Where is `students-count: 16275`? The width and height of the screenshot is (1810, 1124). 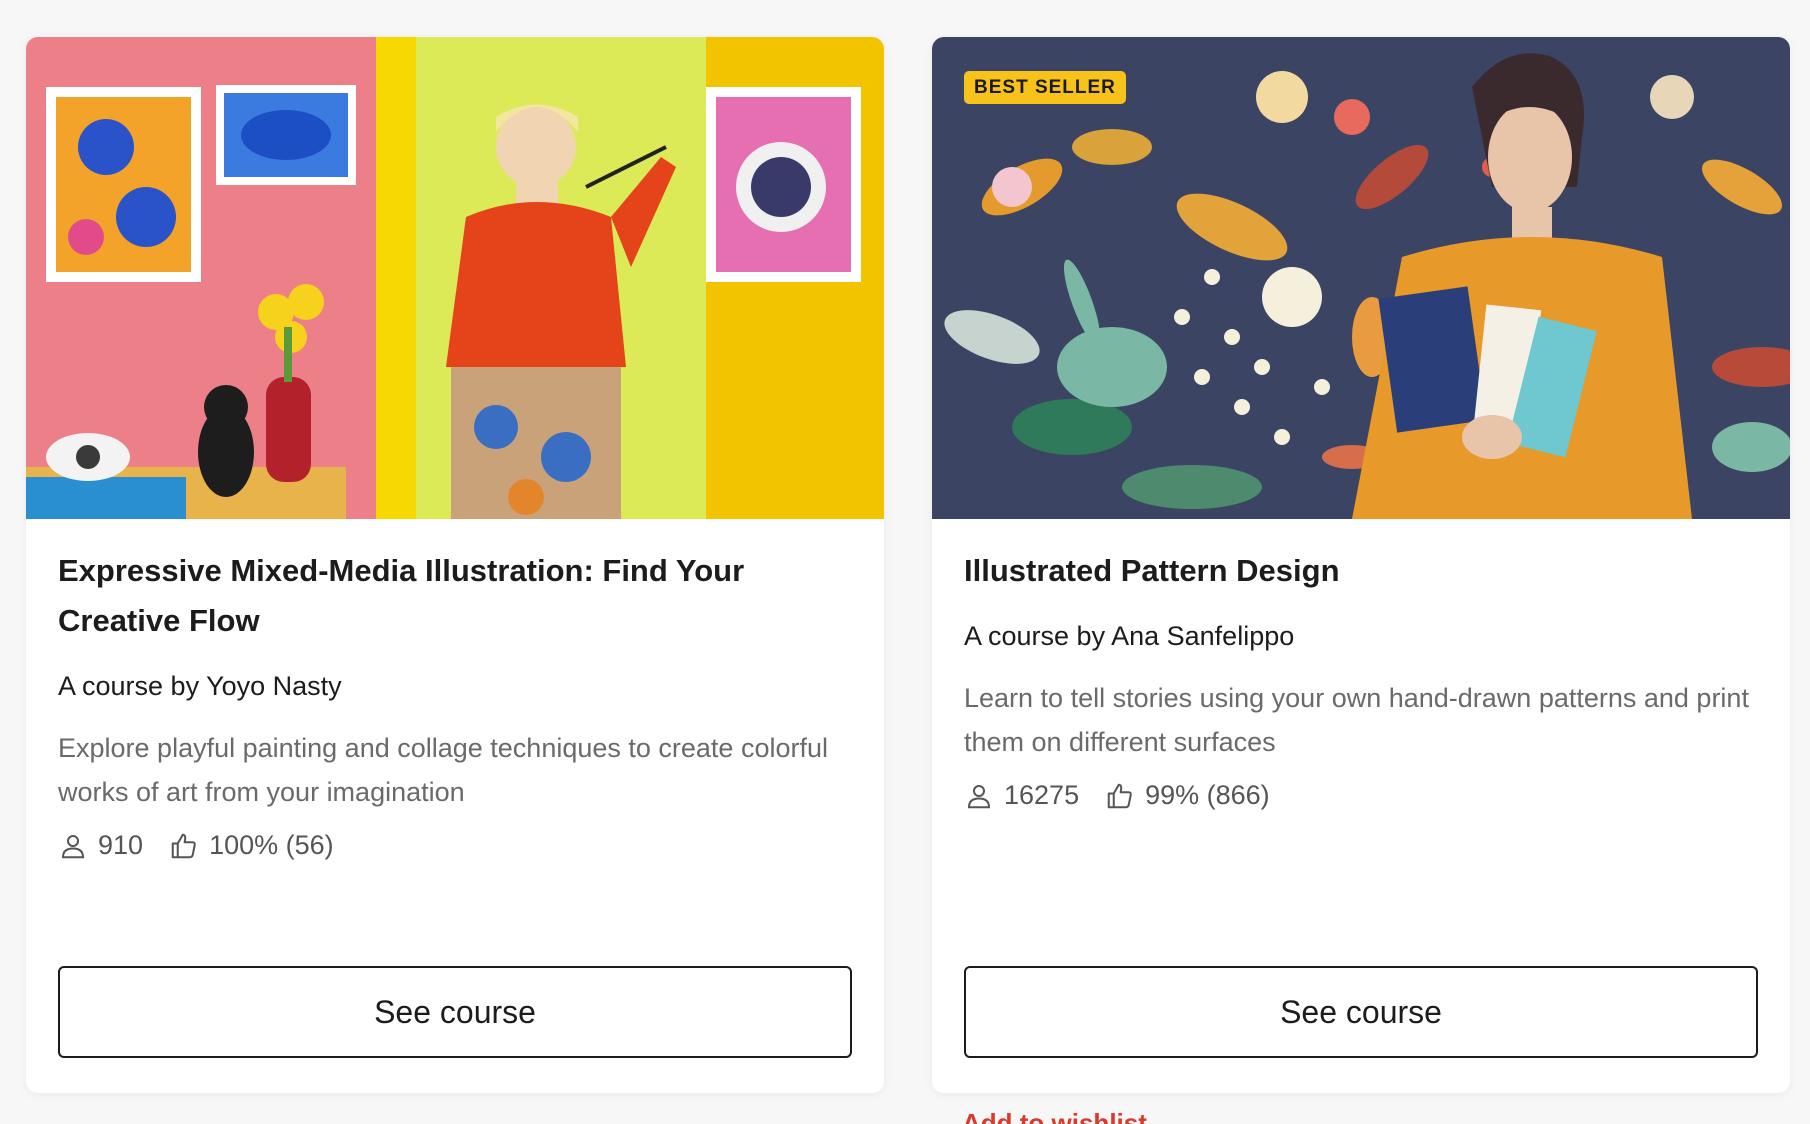 students-count: 16275 is located at coordinates (1042, 795).